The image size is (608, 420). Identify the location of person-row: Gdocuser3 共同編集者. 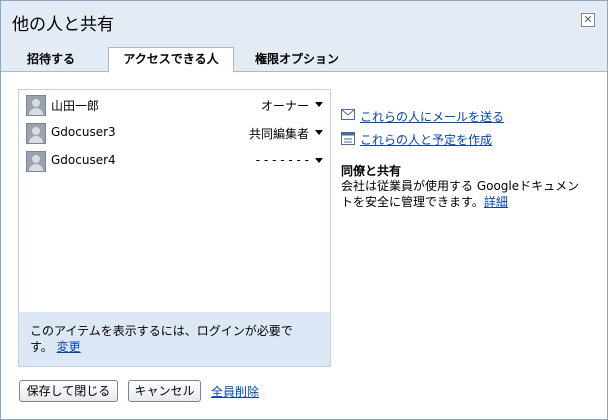
(173, 133).